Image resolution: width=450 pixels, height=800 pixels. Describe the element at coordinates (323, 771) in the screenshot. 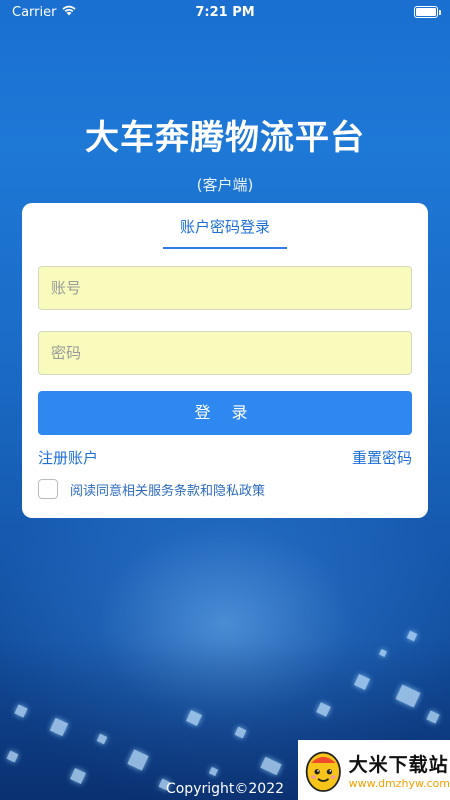

I see `watermark-logo-icon` at that location.